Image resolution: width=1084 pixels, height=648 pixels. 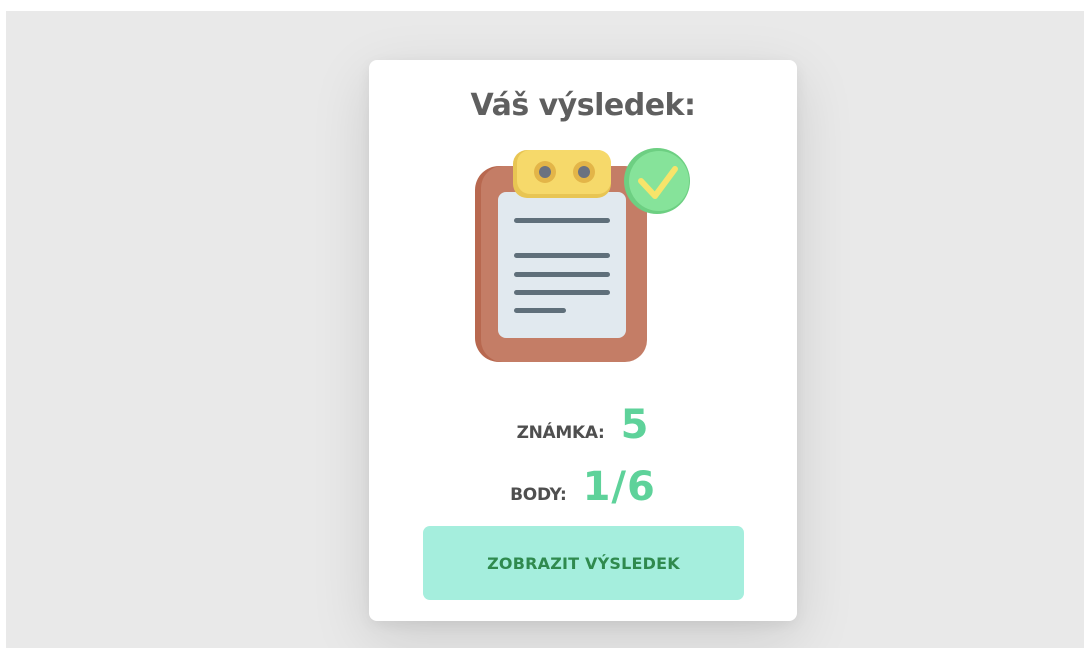 What do you see at coordinates (538, 495) in the screenshot?
I see `points-label: BODY:` at bounding box center [538, 495].